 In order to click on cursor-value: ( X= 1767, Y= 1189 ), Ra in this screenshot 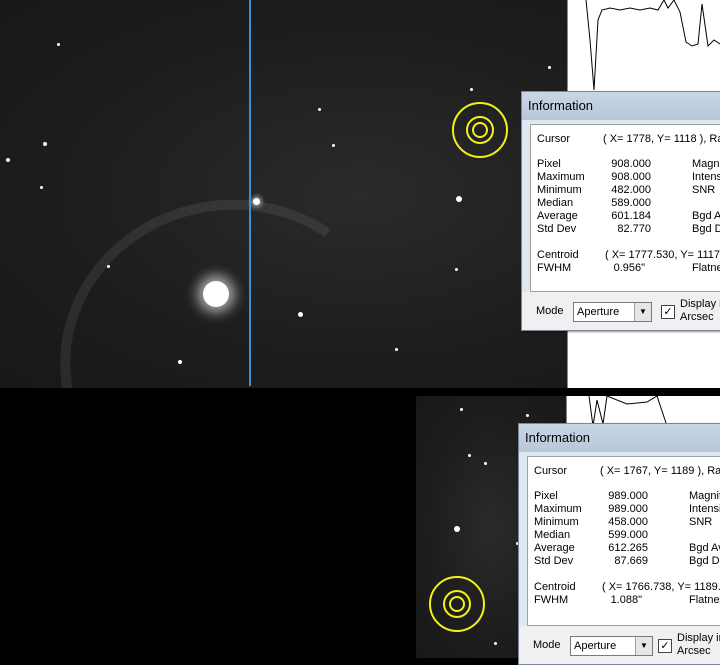, I will do `click(660, 471)`.